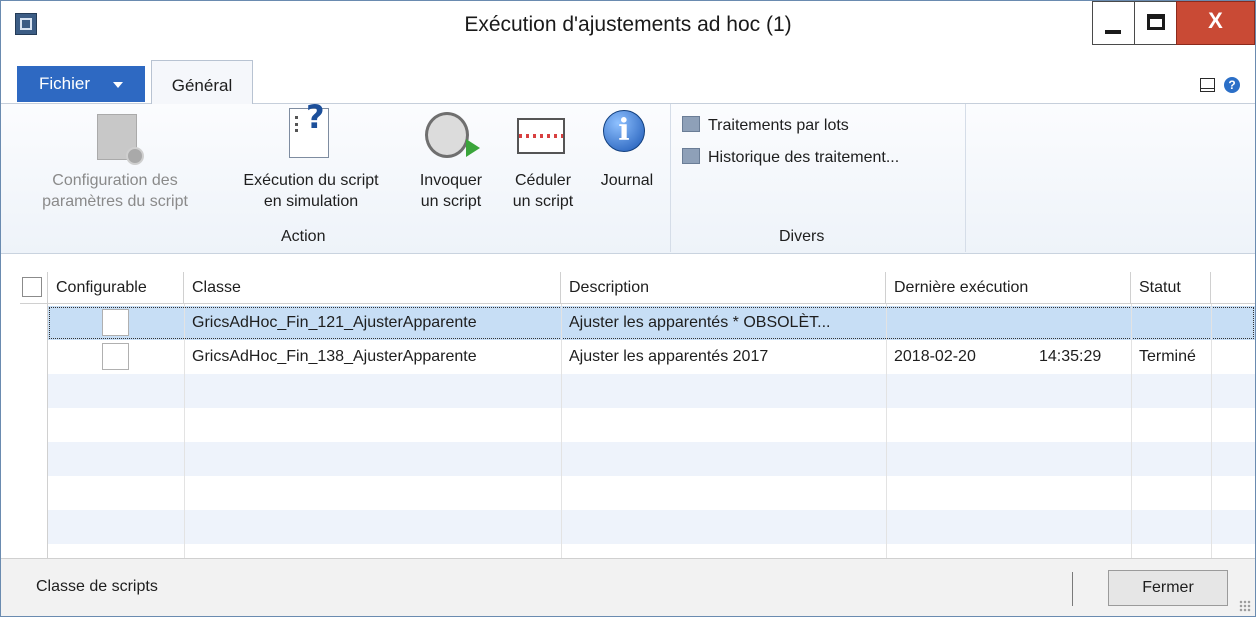  I want to click on script-config-label-2: paramètres du script, so click(115, 201).